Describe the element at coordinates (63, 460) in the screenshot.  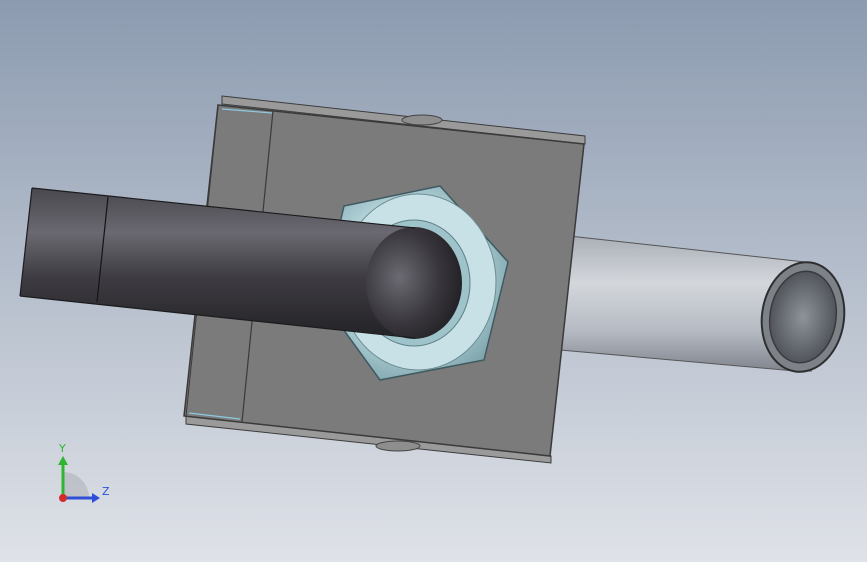
I see `y-axis-arrowhead` at that location.